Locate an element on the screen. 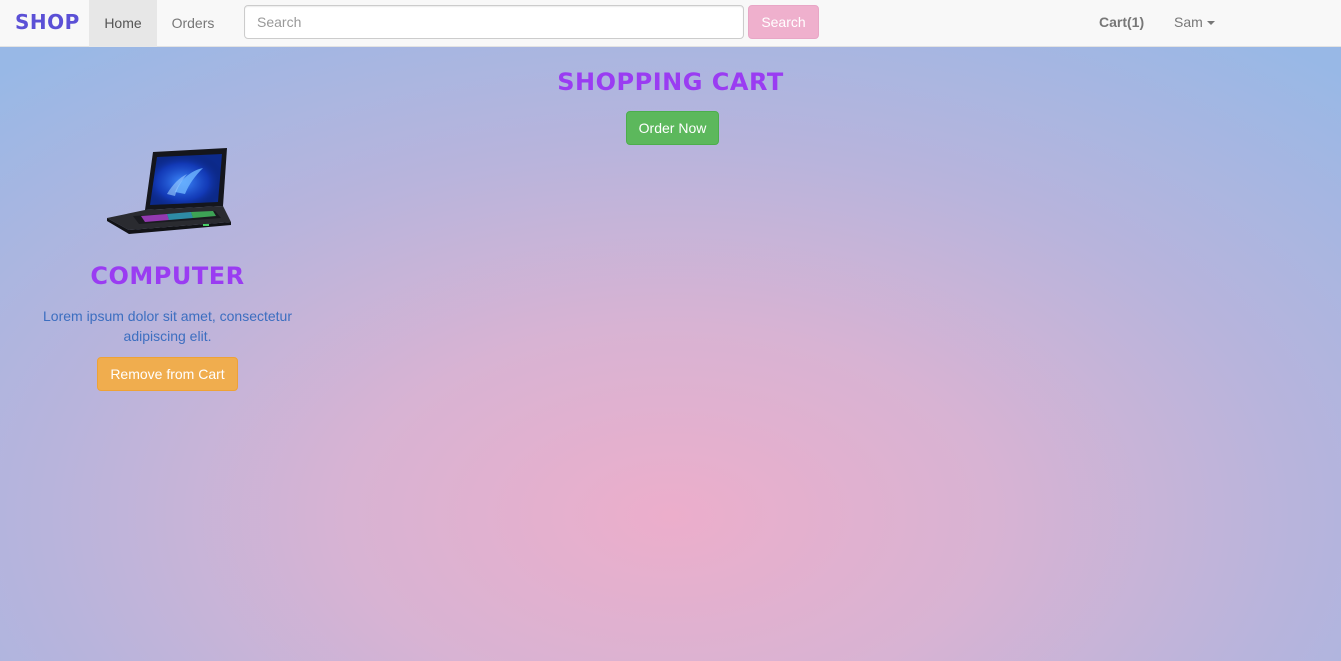 This screenshot has width=1341, height=661. user-name: Sam is located at coordinates (1188, 22).